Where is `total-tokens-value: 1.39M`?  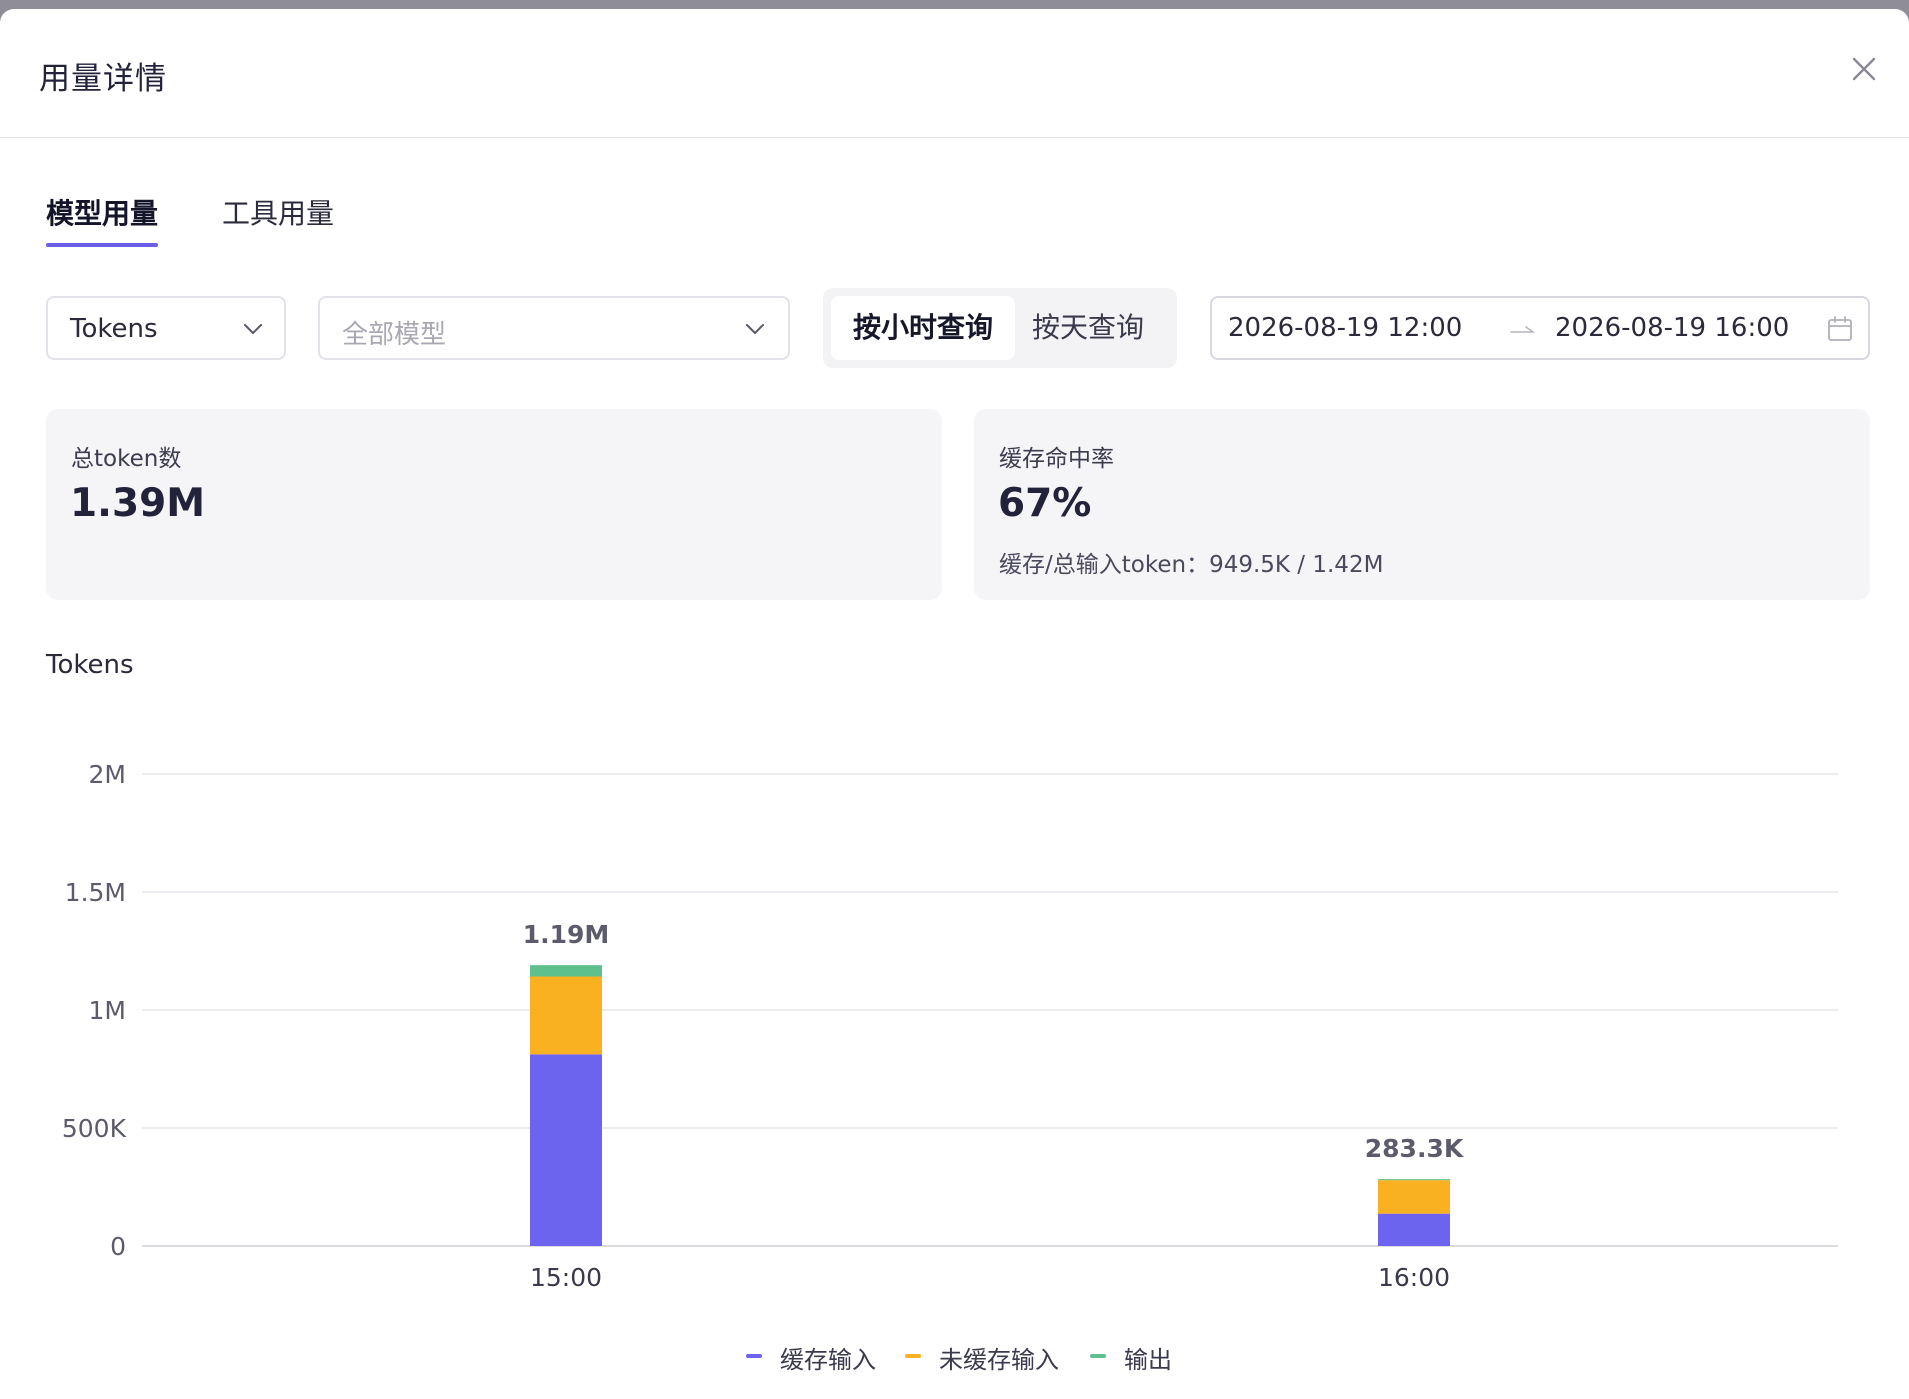 total-tokens-value: 1.39M is located at coordinates (138, 503).